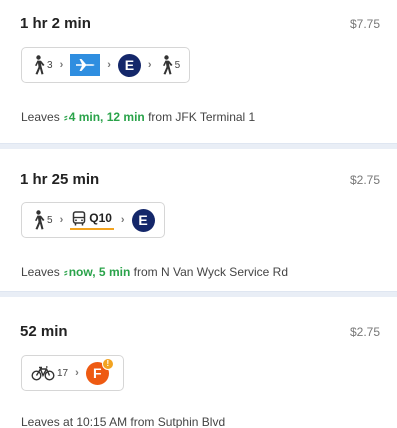  What do you see at coordinates (55, 23) in the screenshot?
I see `route-duration: 1 hr 2 min` at bounding box center [55, 23].